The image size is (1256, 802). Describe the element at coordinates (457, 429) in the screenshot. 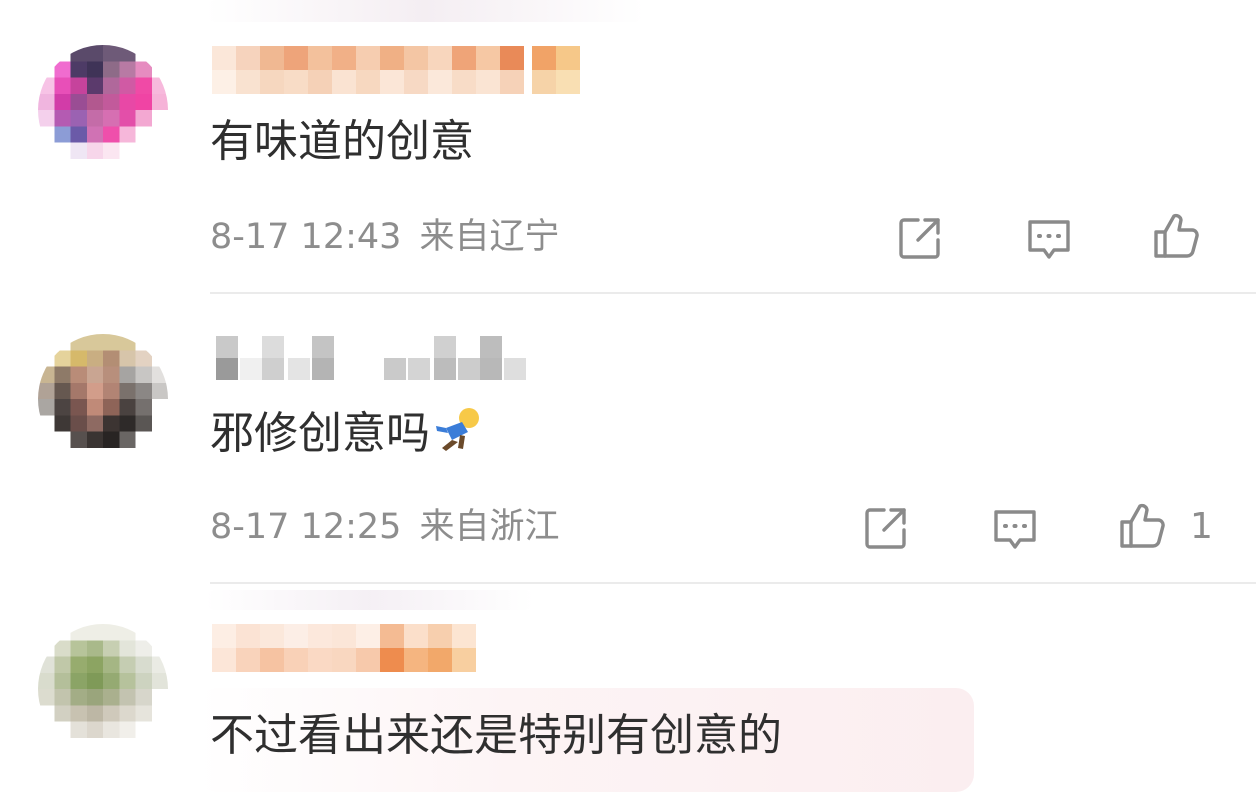

I see `person-falling-emoji` at that location.